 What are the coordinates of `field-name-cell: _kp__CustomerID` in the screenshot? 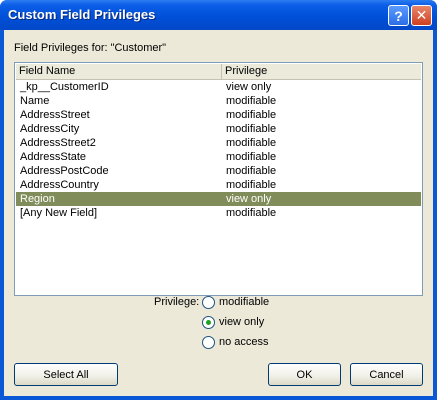 It's located at (64, 87).